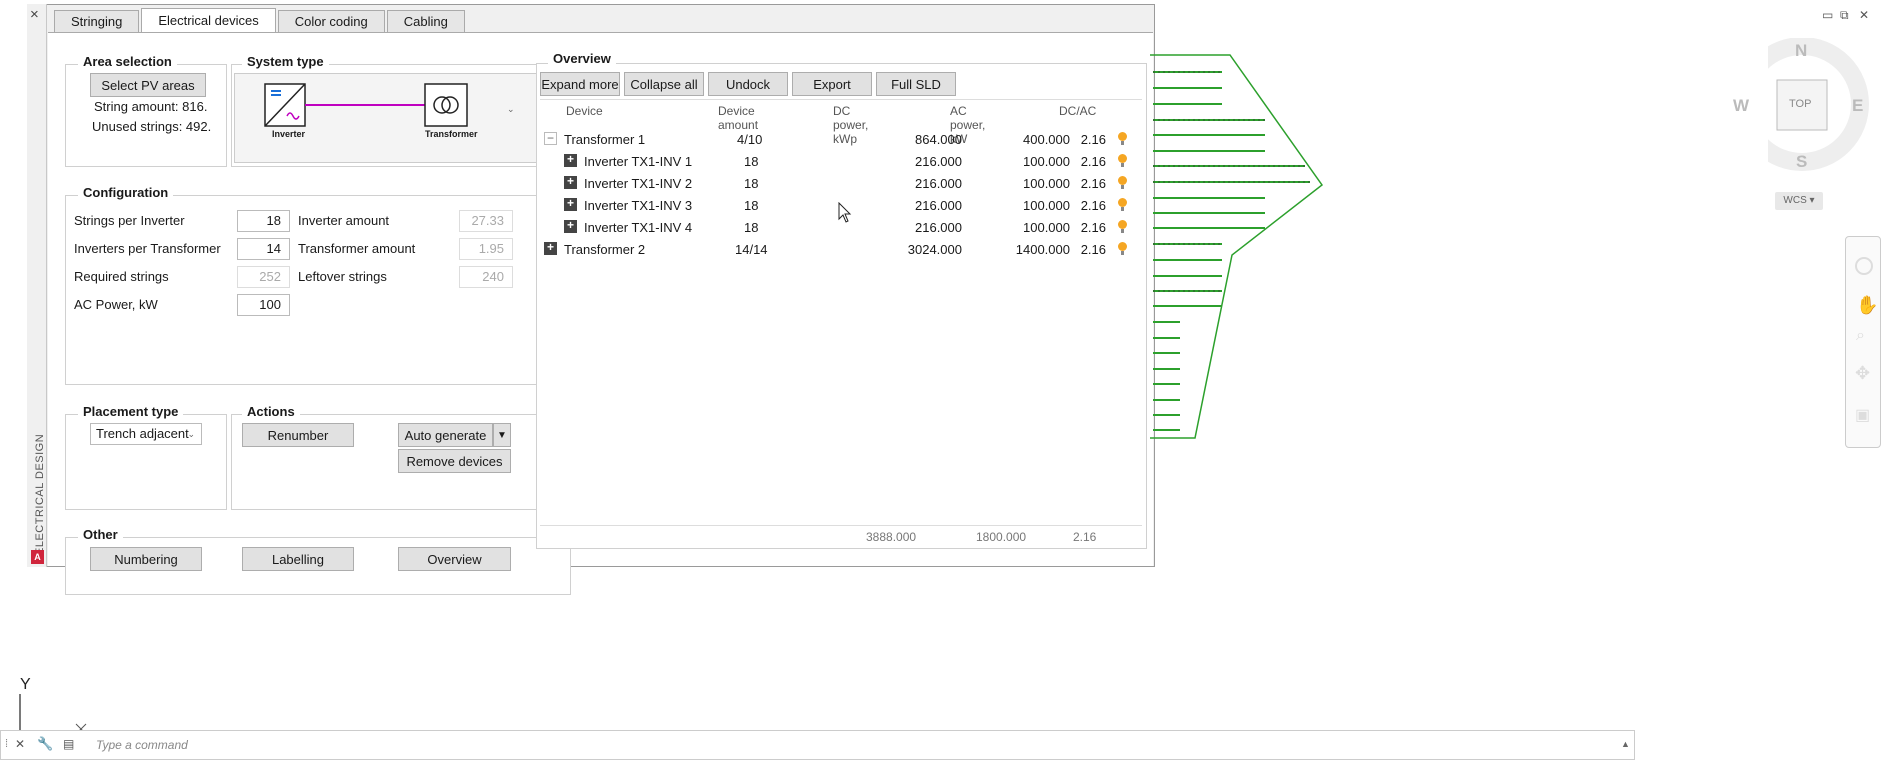 This screenshot has width=1884, height=765. Describe the element at coordinates (298, 559) in the screenshot. I see `labelling-button: Labelling` at that location.